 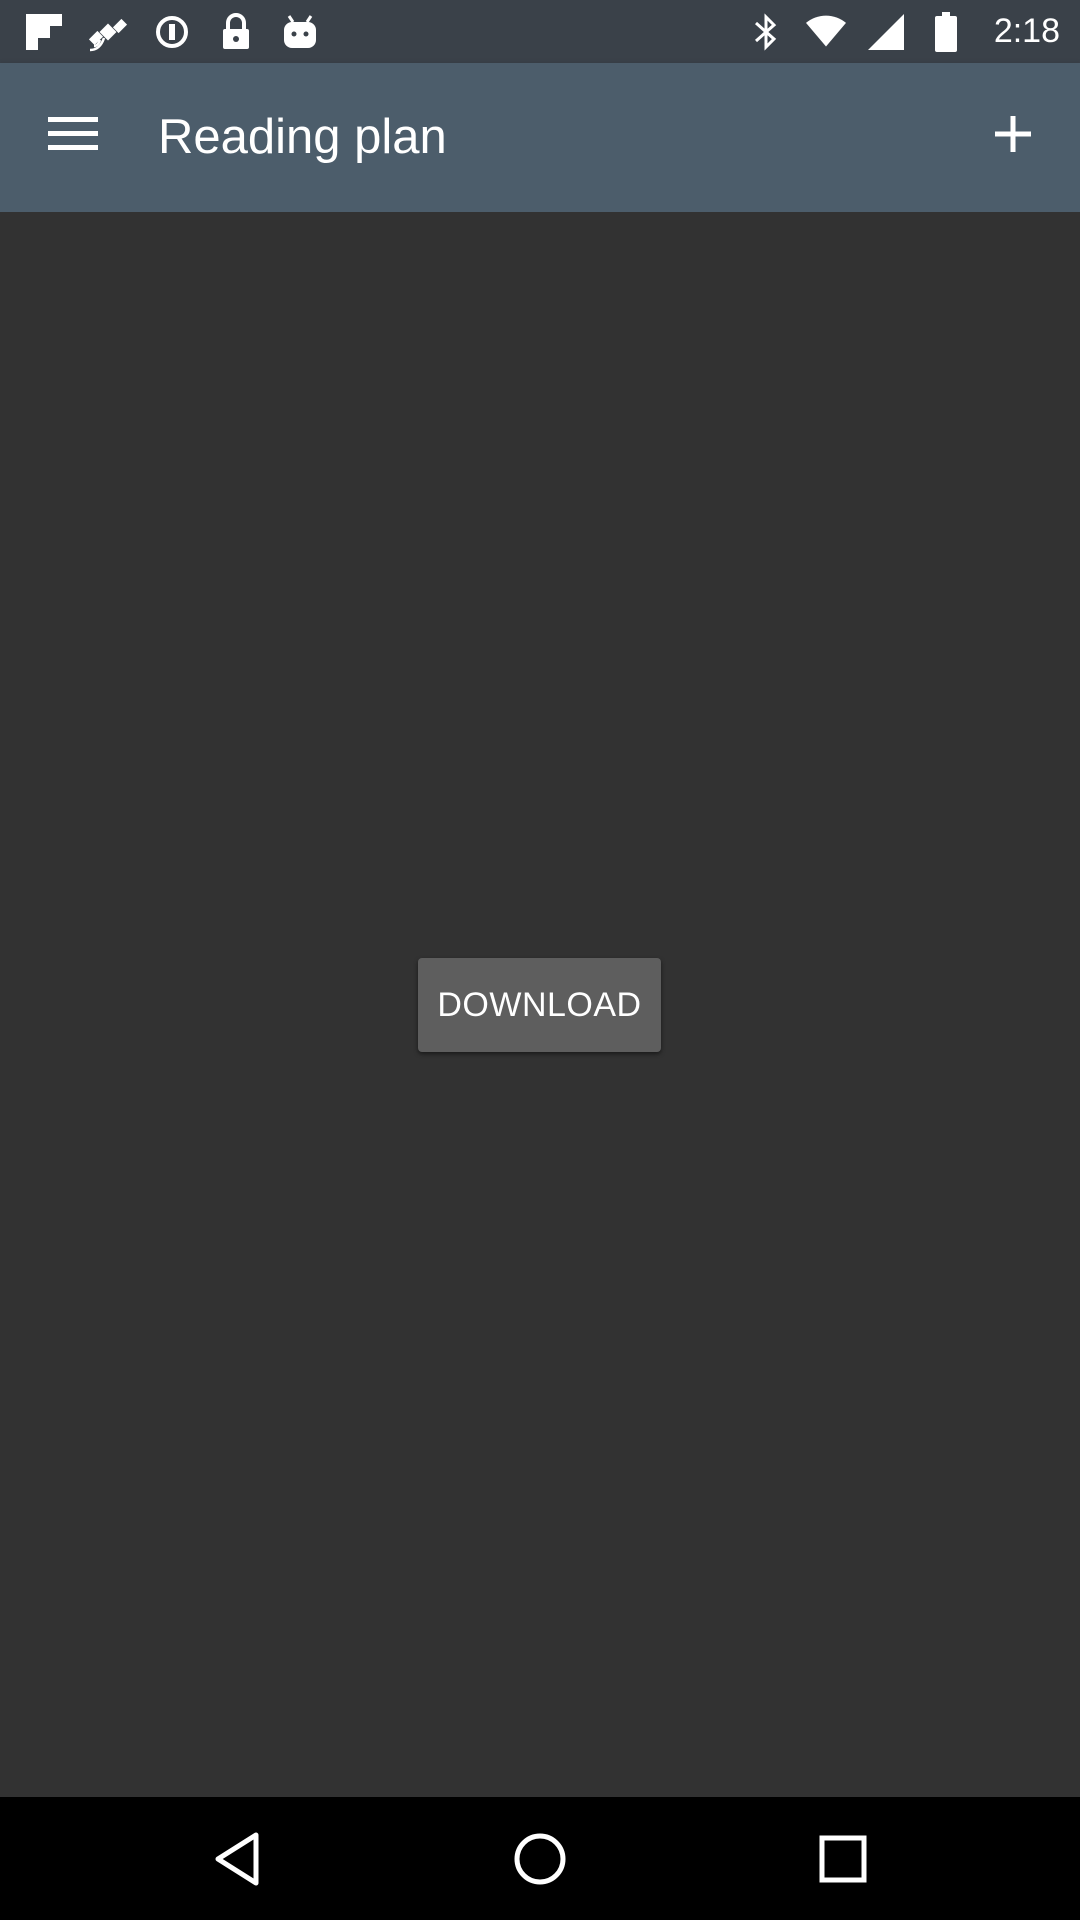 What do you see at coordinates (766, 32) in the screenshot?
I see `bluetooth-icon` at bounding box center [766, 32].